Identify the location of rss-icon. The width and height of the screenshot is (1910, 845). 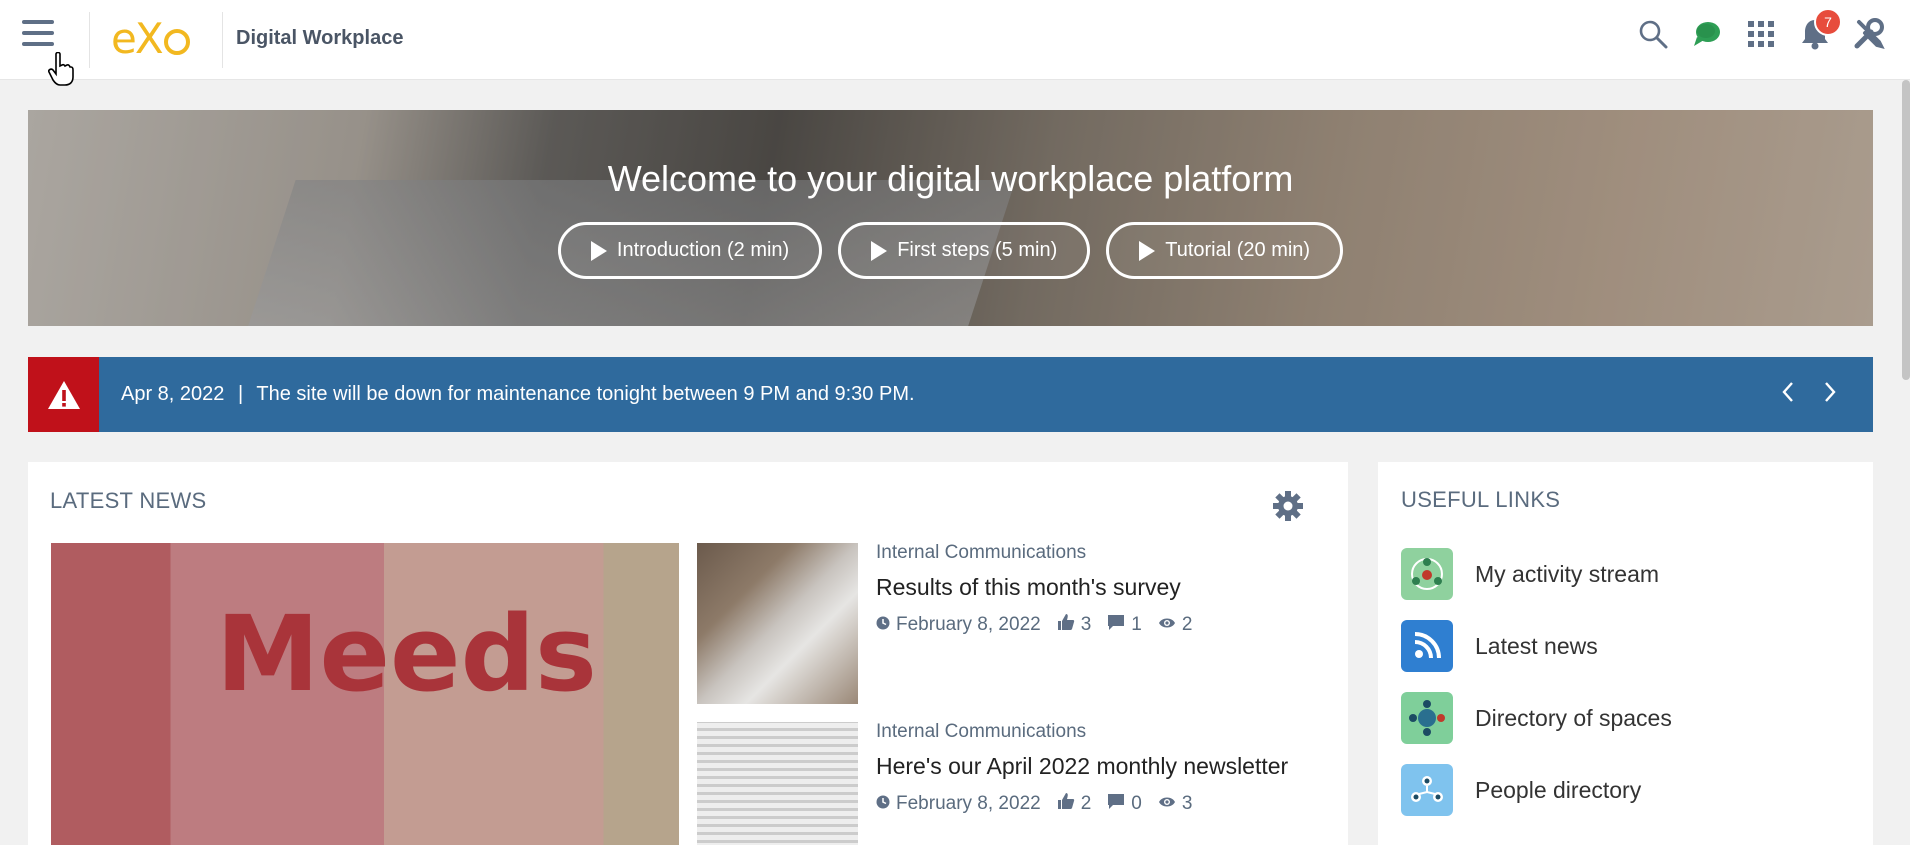
(1427, 646).